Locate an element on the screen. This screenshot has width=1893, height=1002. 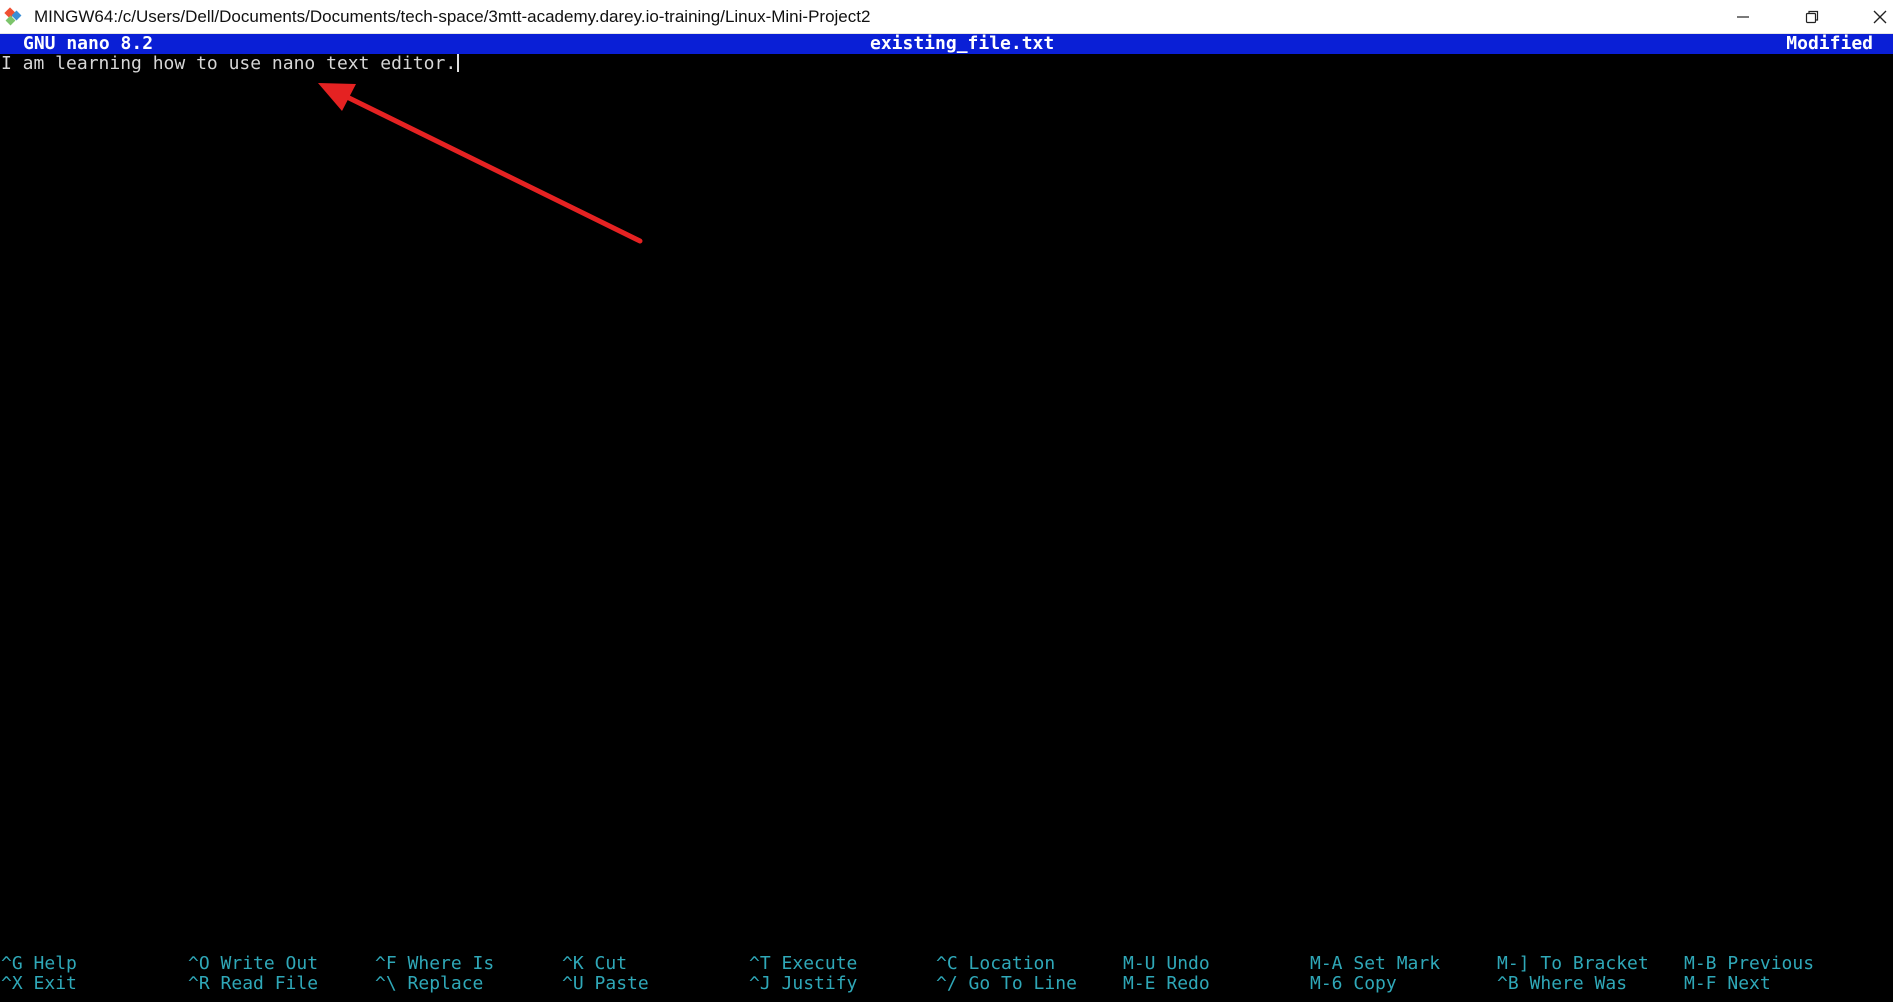
shortcut-location: ^C Location is located at coordinates (995, 964).